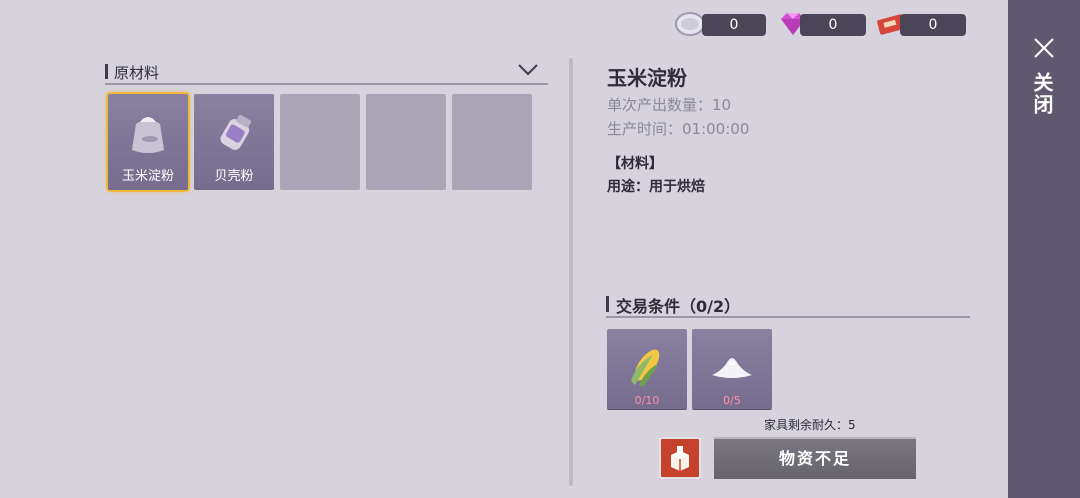  I want to click on materials-title: 原材料, so click(137, 73).